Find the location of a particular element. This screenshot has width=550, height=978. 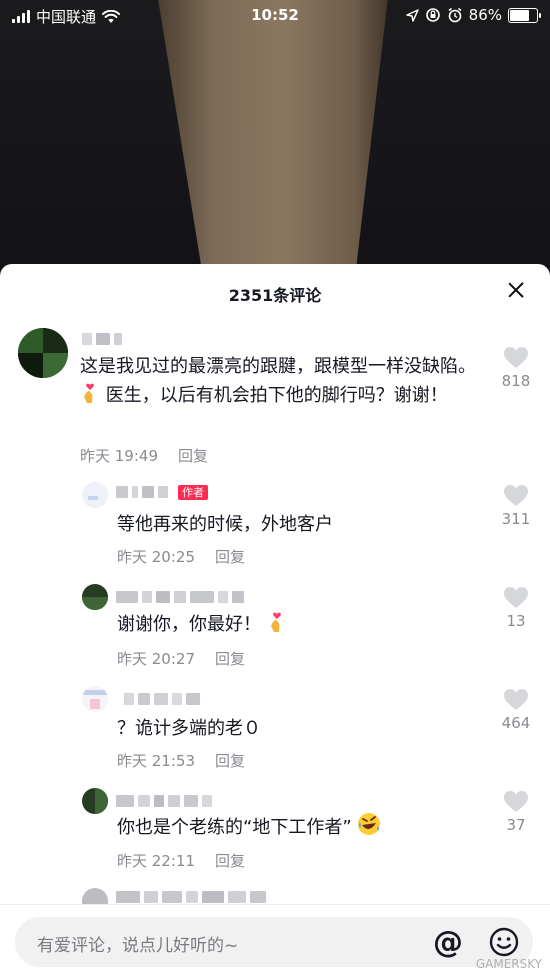

reply-item: 谢谢你，你最好！ 昨天 20:27 回复 13 is located at coordinates (275, 630).